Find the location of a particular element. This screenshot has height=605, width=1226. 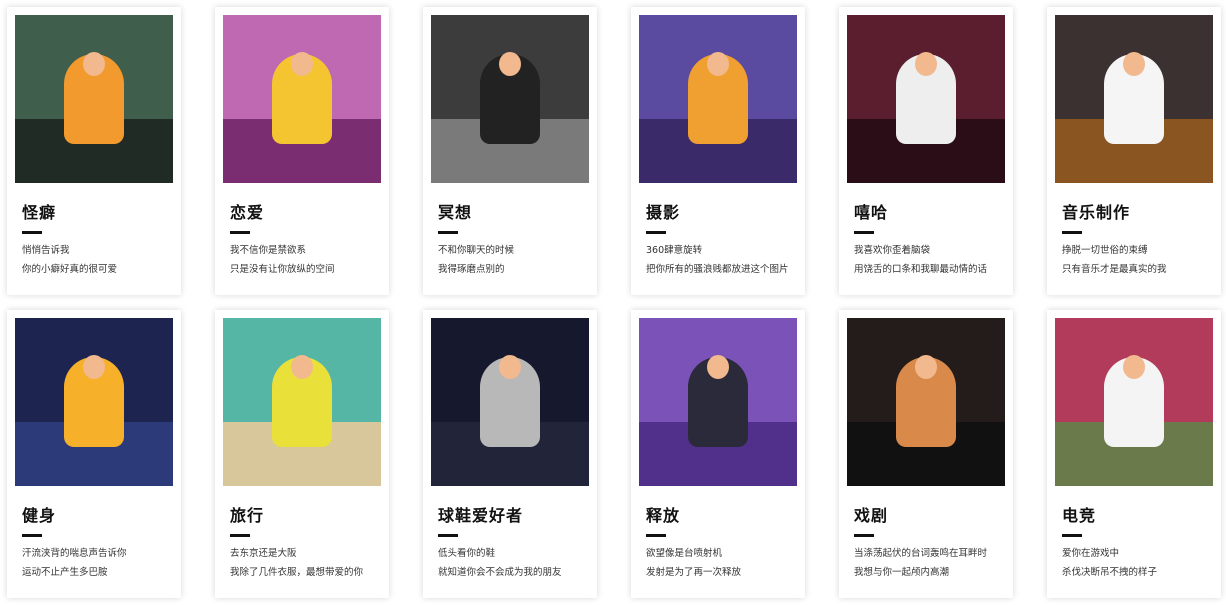

hobby-card: 健身 汗流浃背的喘息声告诉你 运动不止产生多巴胺 is located at coordinates (94, 454).